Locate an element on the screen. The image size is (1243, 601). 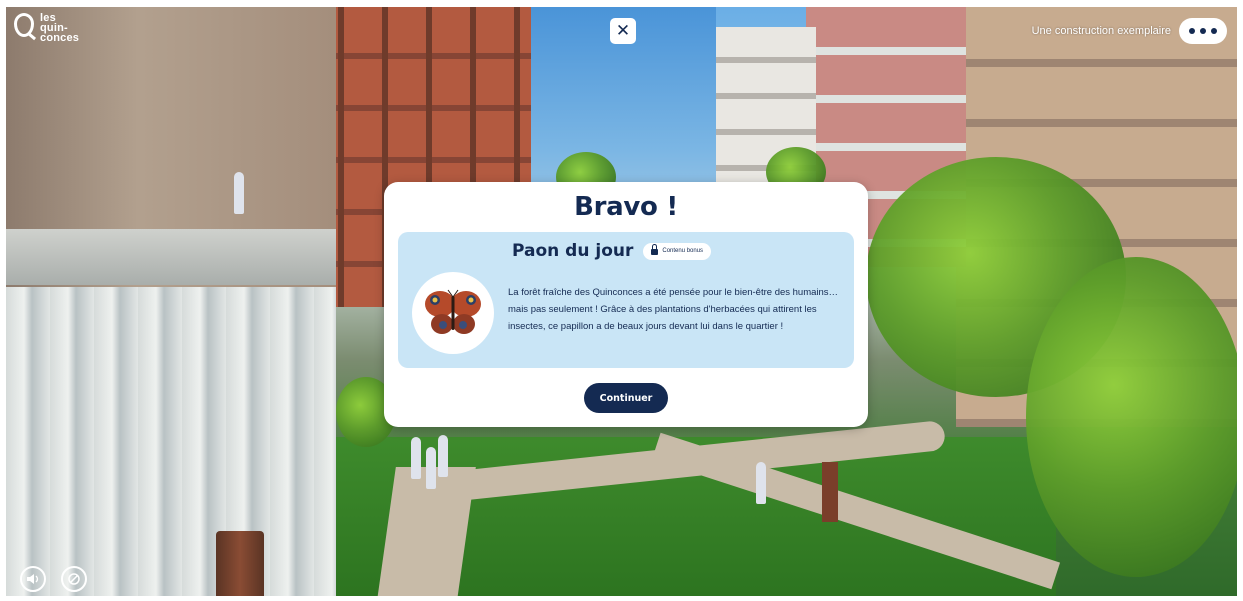
butterfly-avatar is located at coordinates (453, 313).